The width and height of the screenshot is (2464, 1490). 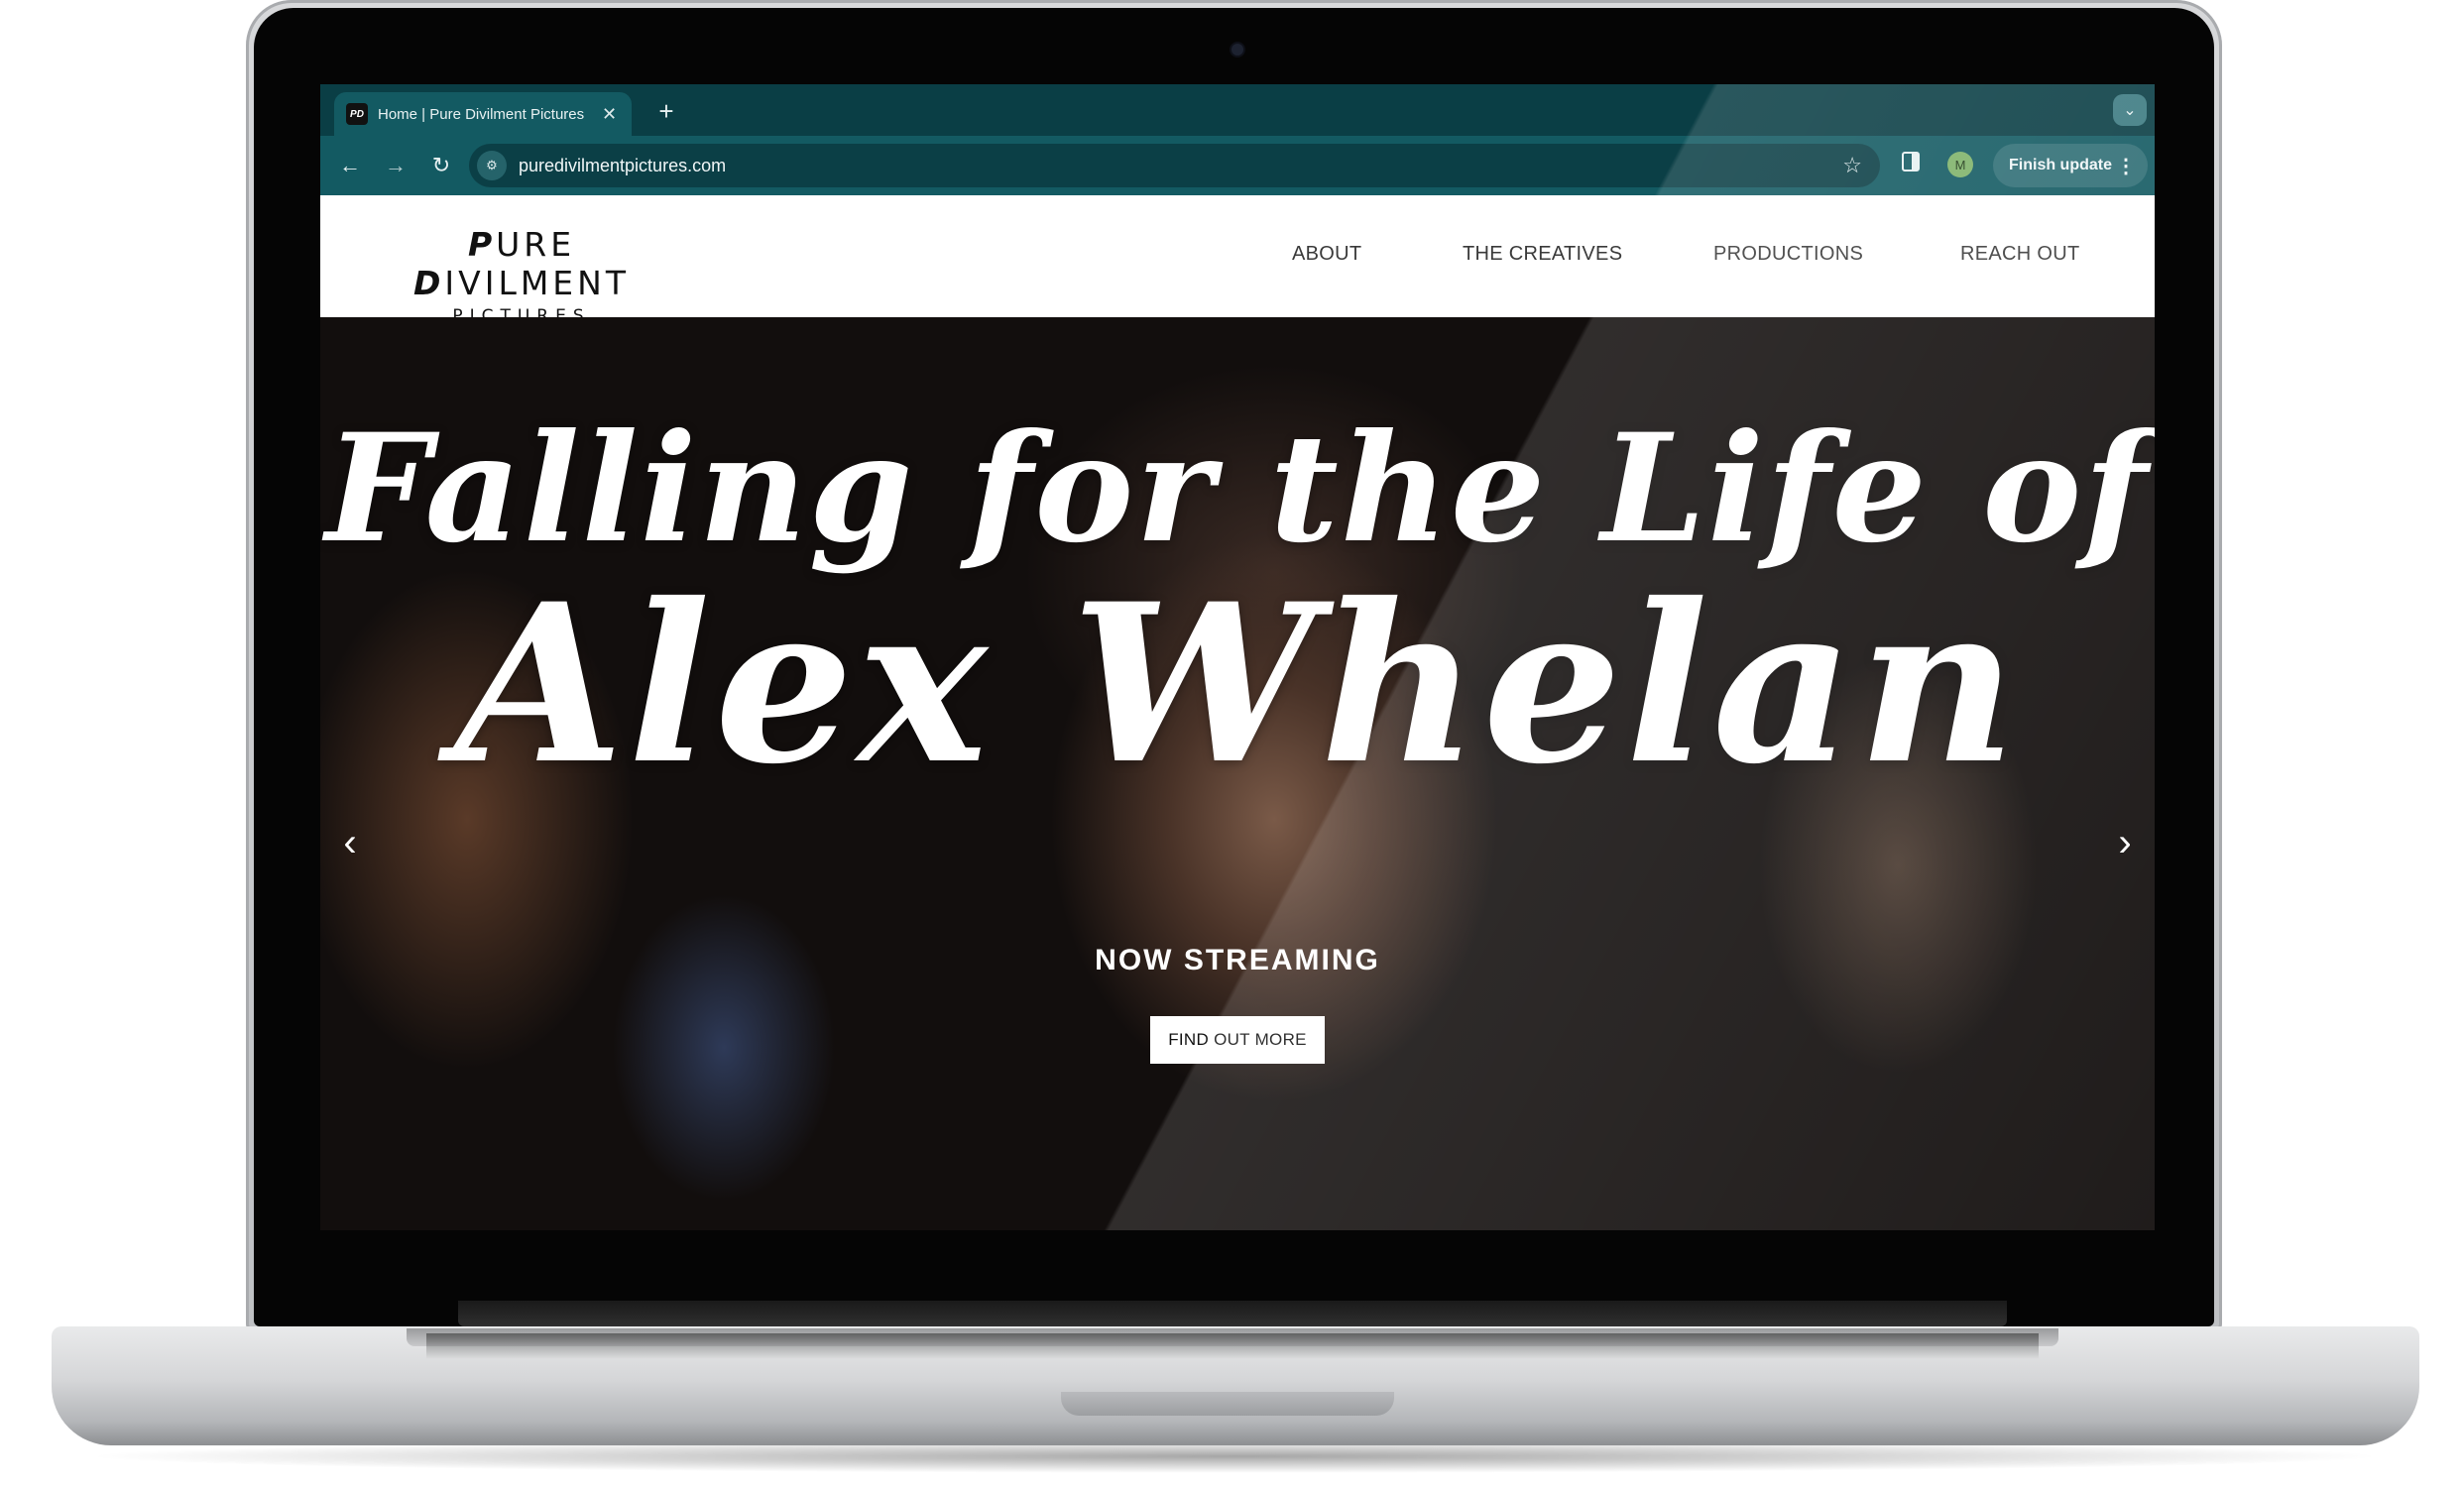 What do you see at coordinates (622, 166) in the screenshot?
I see `url-text: puredivilmentpictures.com` at bounding box center [622, 166].